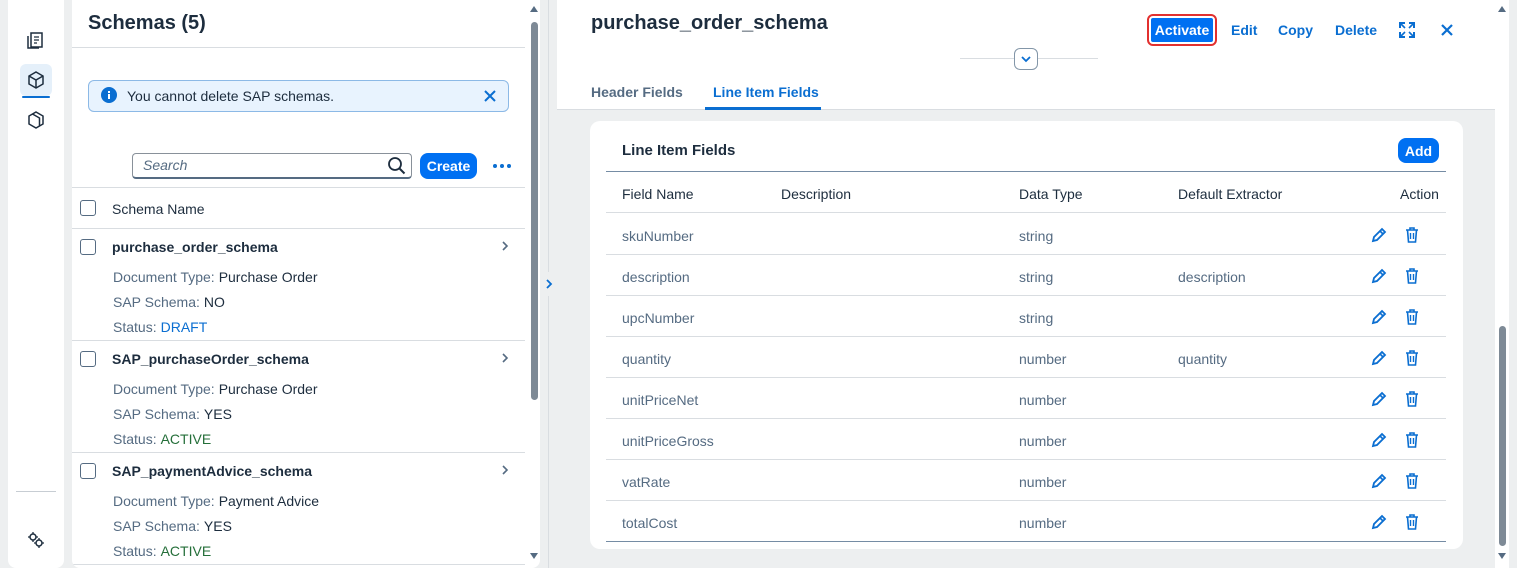 This screenshot has height=568, width=1517. Describe the element at coordinates (658, 194) in the screenshot. I see `column-header: Field Name` at that location.